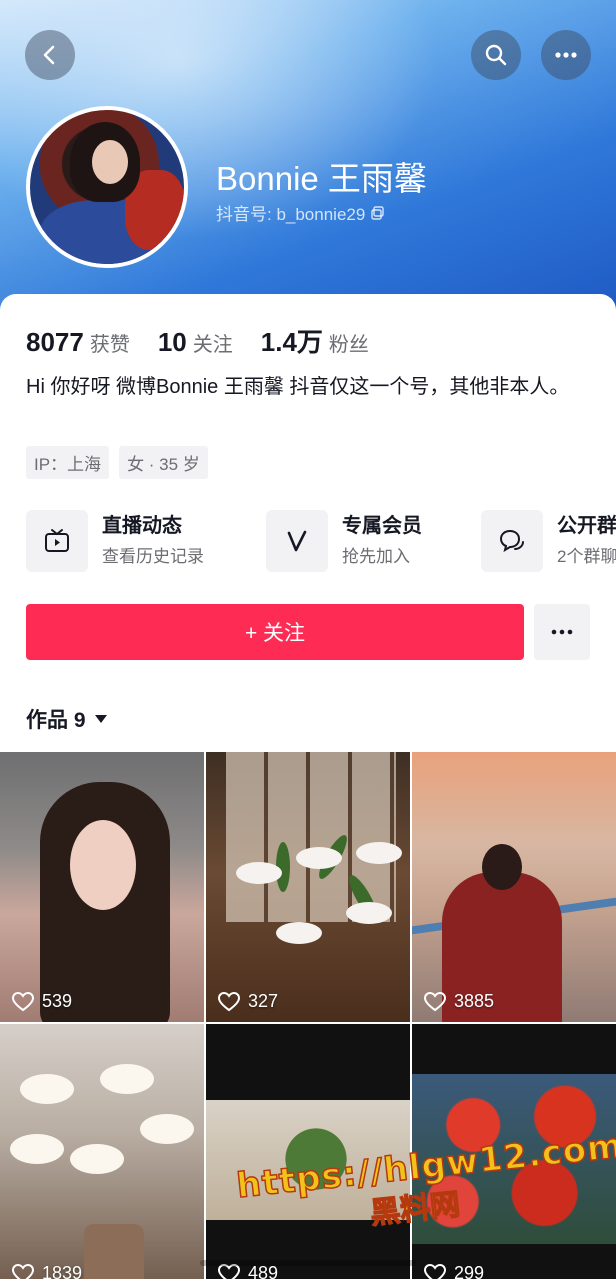 Image resolution: width=616 pixels, height=1279 pixels. I want to click on likes-counter: 327, so click(248, 1001).